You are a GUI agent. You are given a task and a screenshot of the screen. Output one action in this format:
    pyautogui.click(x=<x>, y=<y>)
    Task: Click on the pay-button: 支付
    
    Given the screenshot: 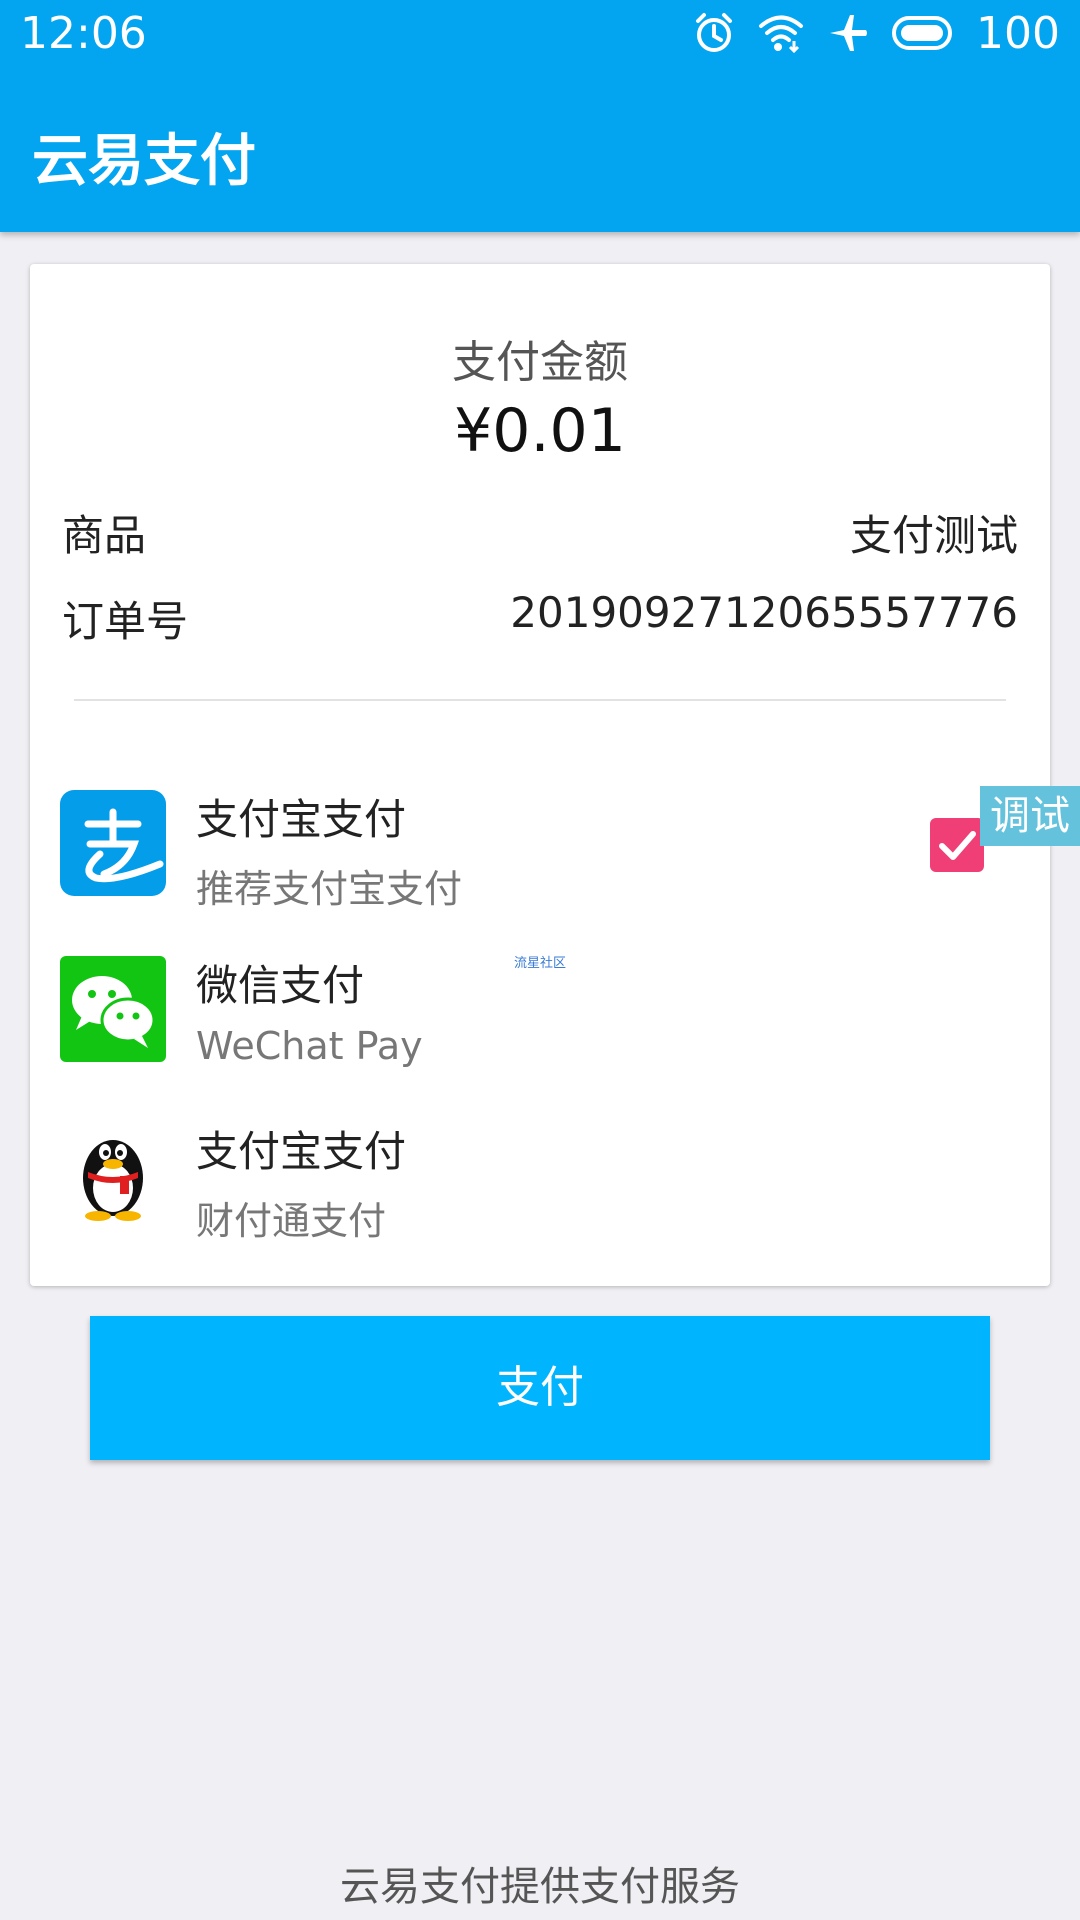 What is the action you would take?
    pyautogui.click(x=540, y=1388)
    